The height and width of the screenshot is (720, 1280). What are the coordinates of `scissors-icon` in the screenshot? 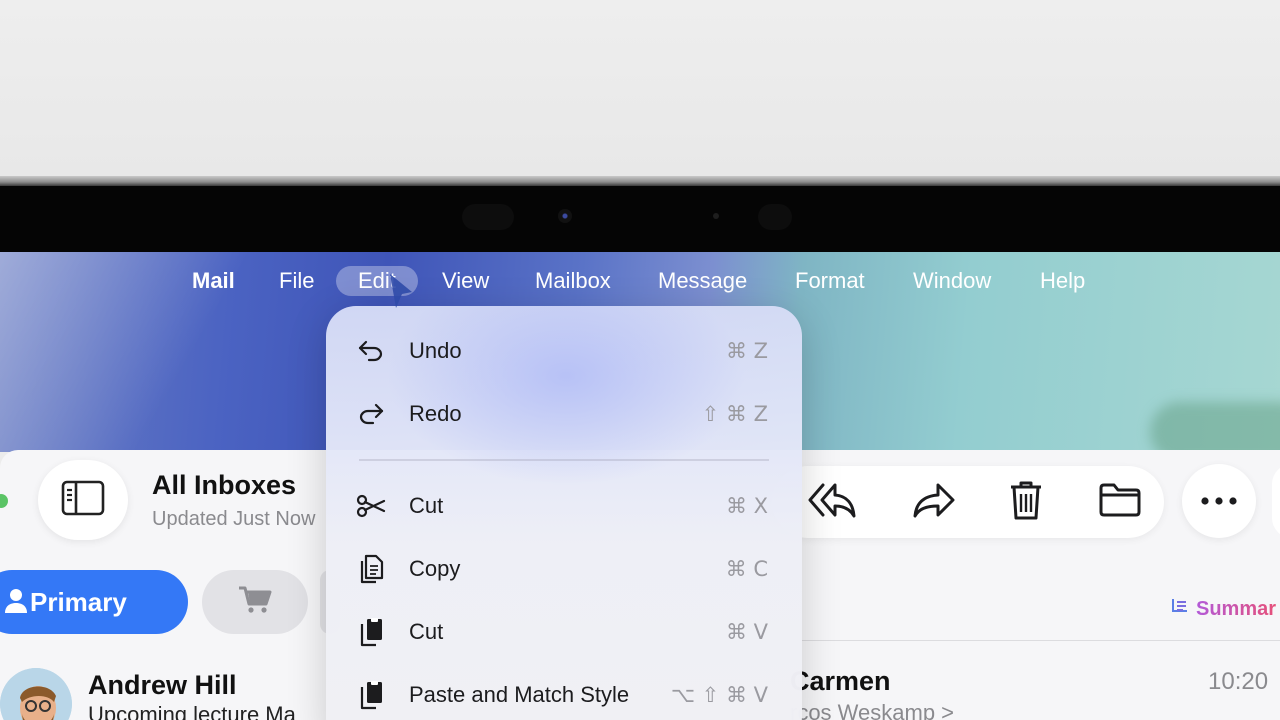 It's located at (371, 506).